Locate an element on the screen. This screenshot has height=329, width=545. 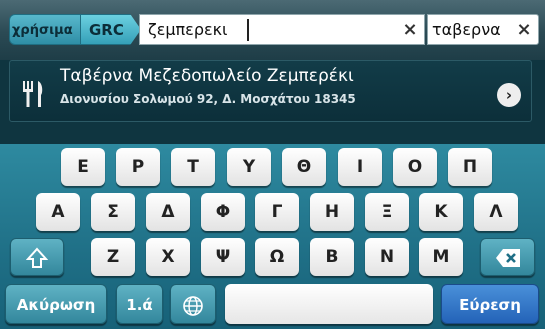
numbers-key: 1.ά is located at coordinates (139, 304).